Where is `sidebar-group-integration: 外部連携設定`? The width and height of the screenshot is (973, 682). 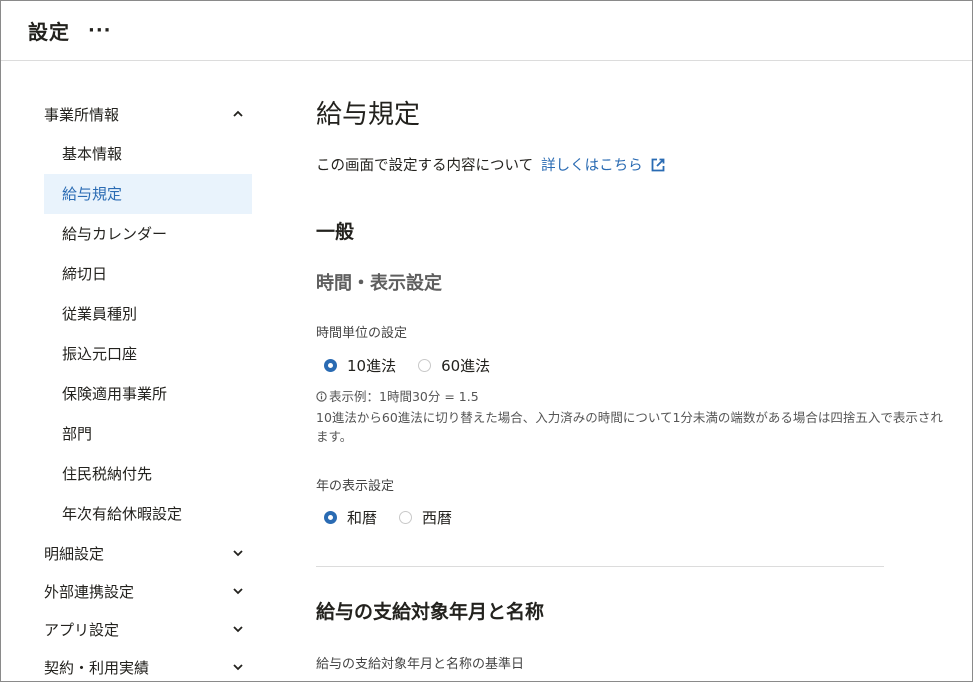
sidebar-group-integration: 外部連携設定 is located at coordinates (148, 591).